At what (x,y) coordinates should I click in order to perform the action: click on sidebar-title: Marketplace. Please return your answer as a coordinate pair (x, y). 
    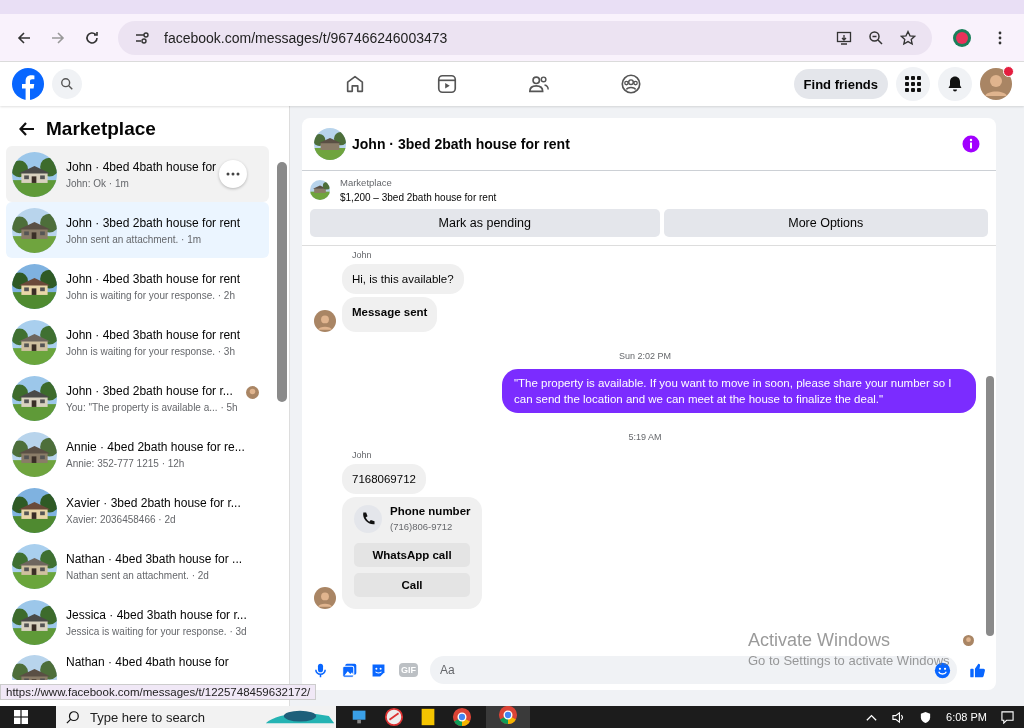
    Looking at the image, I should click on (101, 129).